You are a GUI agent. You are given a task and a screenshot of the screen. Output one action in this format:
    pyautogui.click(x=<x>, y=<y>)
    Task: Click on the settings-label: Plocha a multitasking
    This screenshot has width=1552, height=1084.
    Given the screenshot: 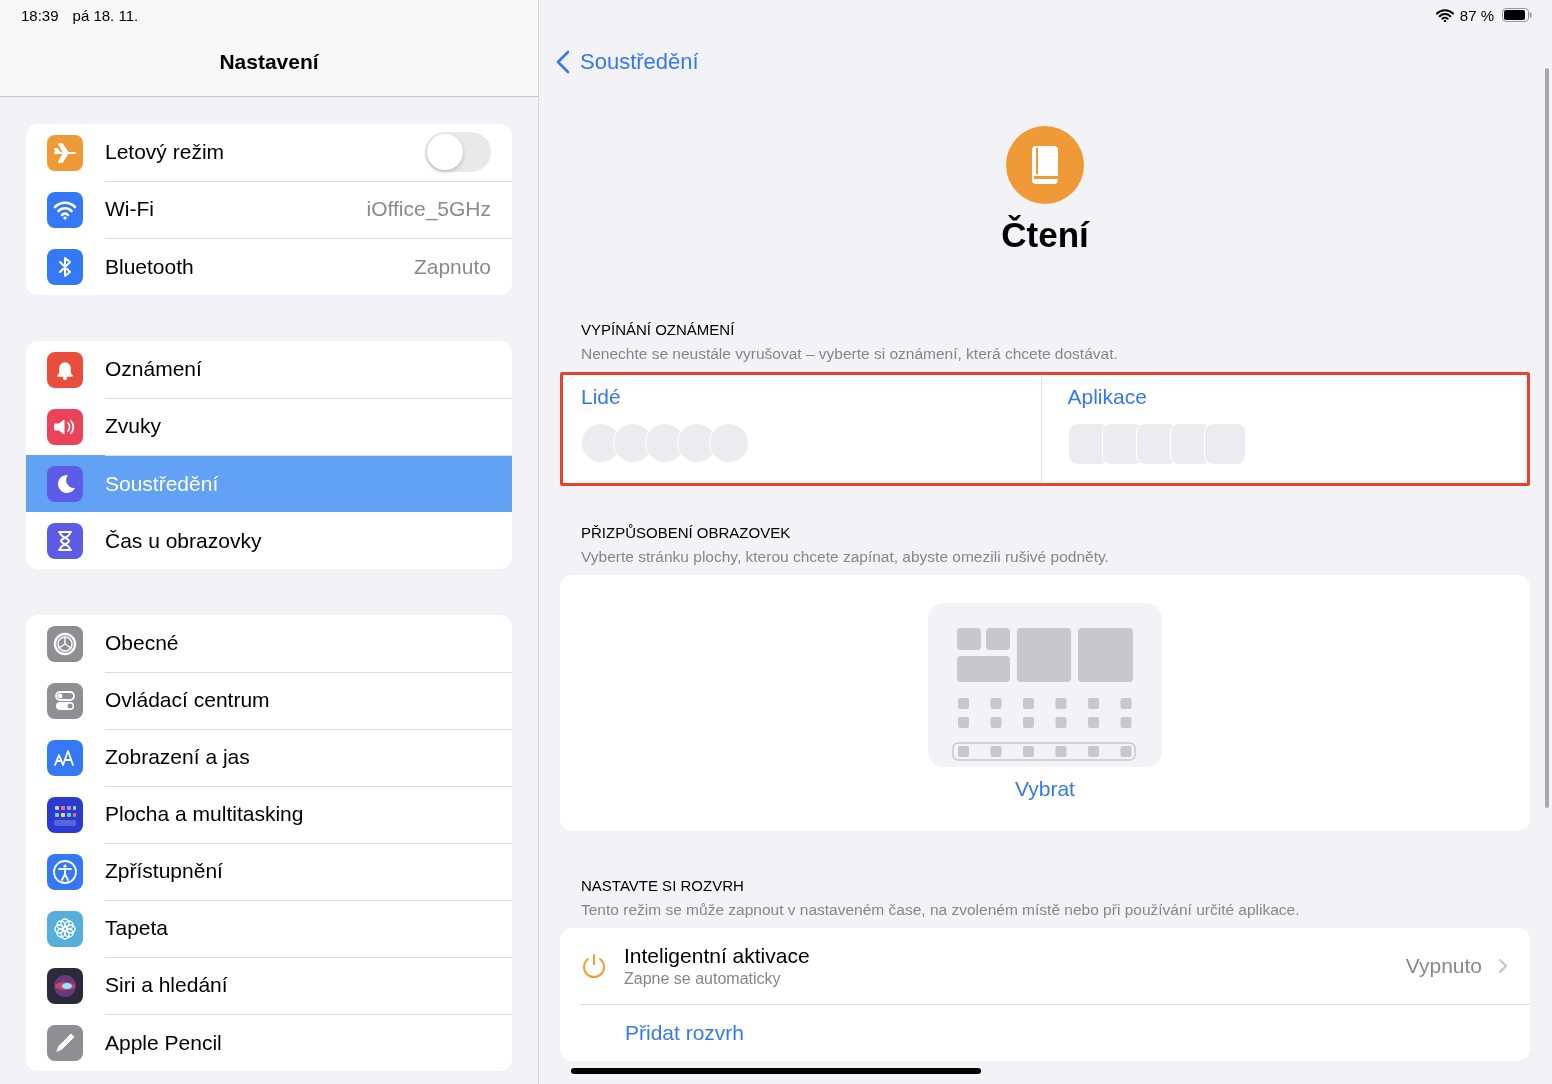 What is the action you would take?
    pyautogui.click(x=204, y=814)
    